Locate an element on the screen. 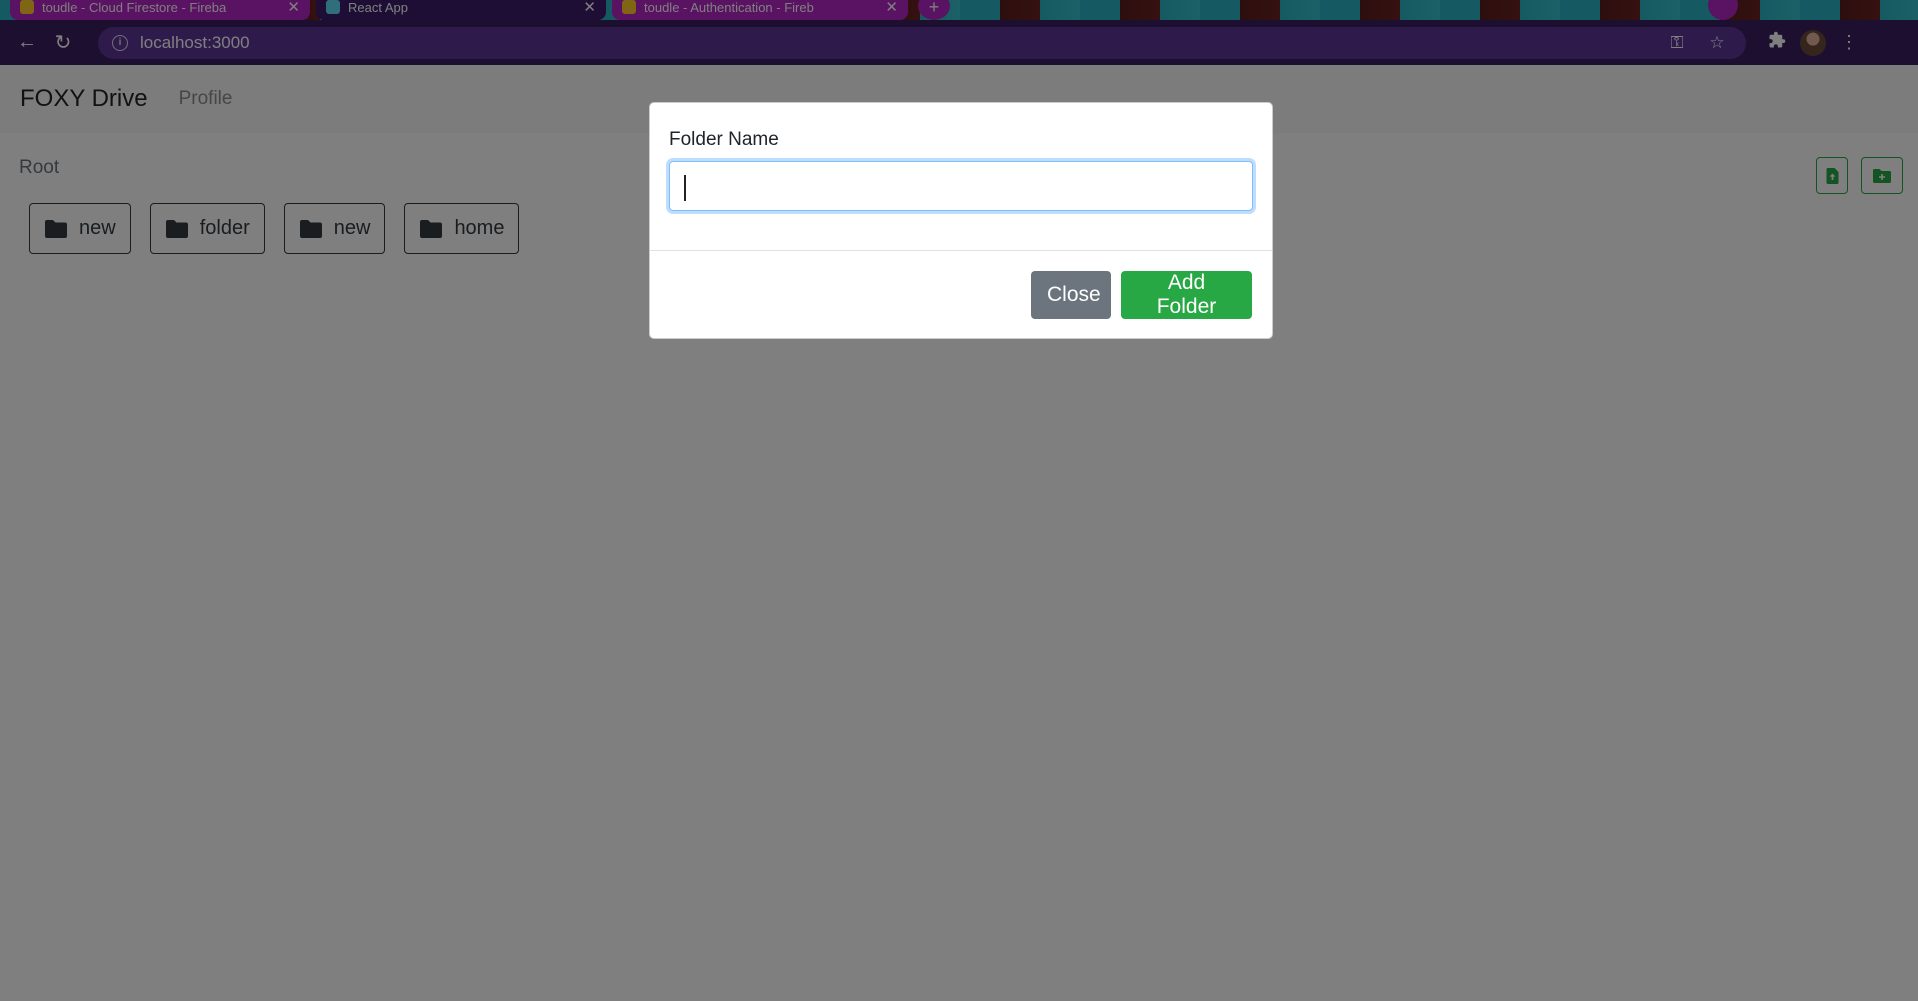 The height and width of the screenshot is (1001, 1918). add-folder-modal: Folder Name Close Add Folder is located at coordinates (961, 220).